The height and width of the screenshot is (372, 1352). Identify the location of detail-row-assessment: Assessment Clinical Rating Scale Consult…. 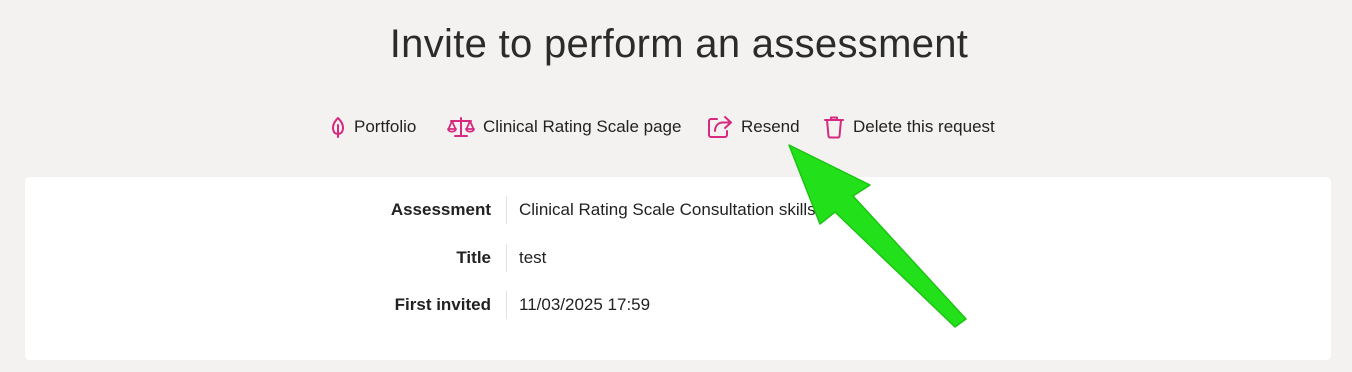
(678, 210).